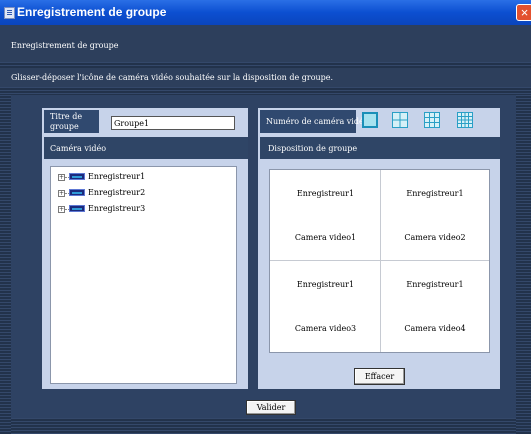 The height and width of the screenshot is (434, 531). What do you see at coordinates (117, 176) in the screenshot?
I see `recorder-name: Enregistreur1` at bounding box center [117, 176].